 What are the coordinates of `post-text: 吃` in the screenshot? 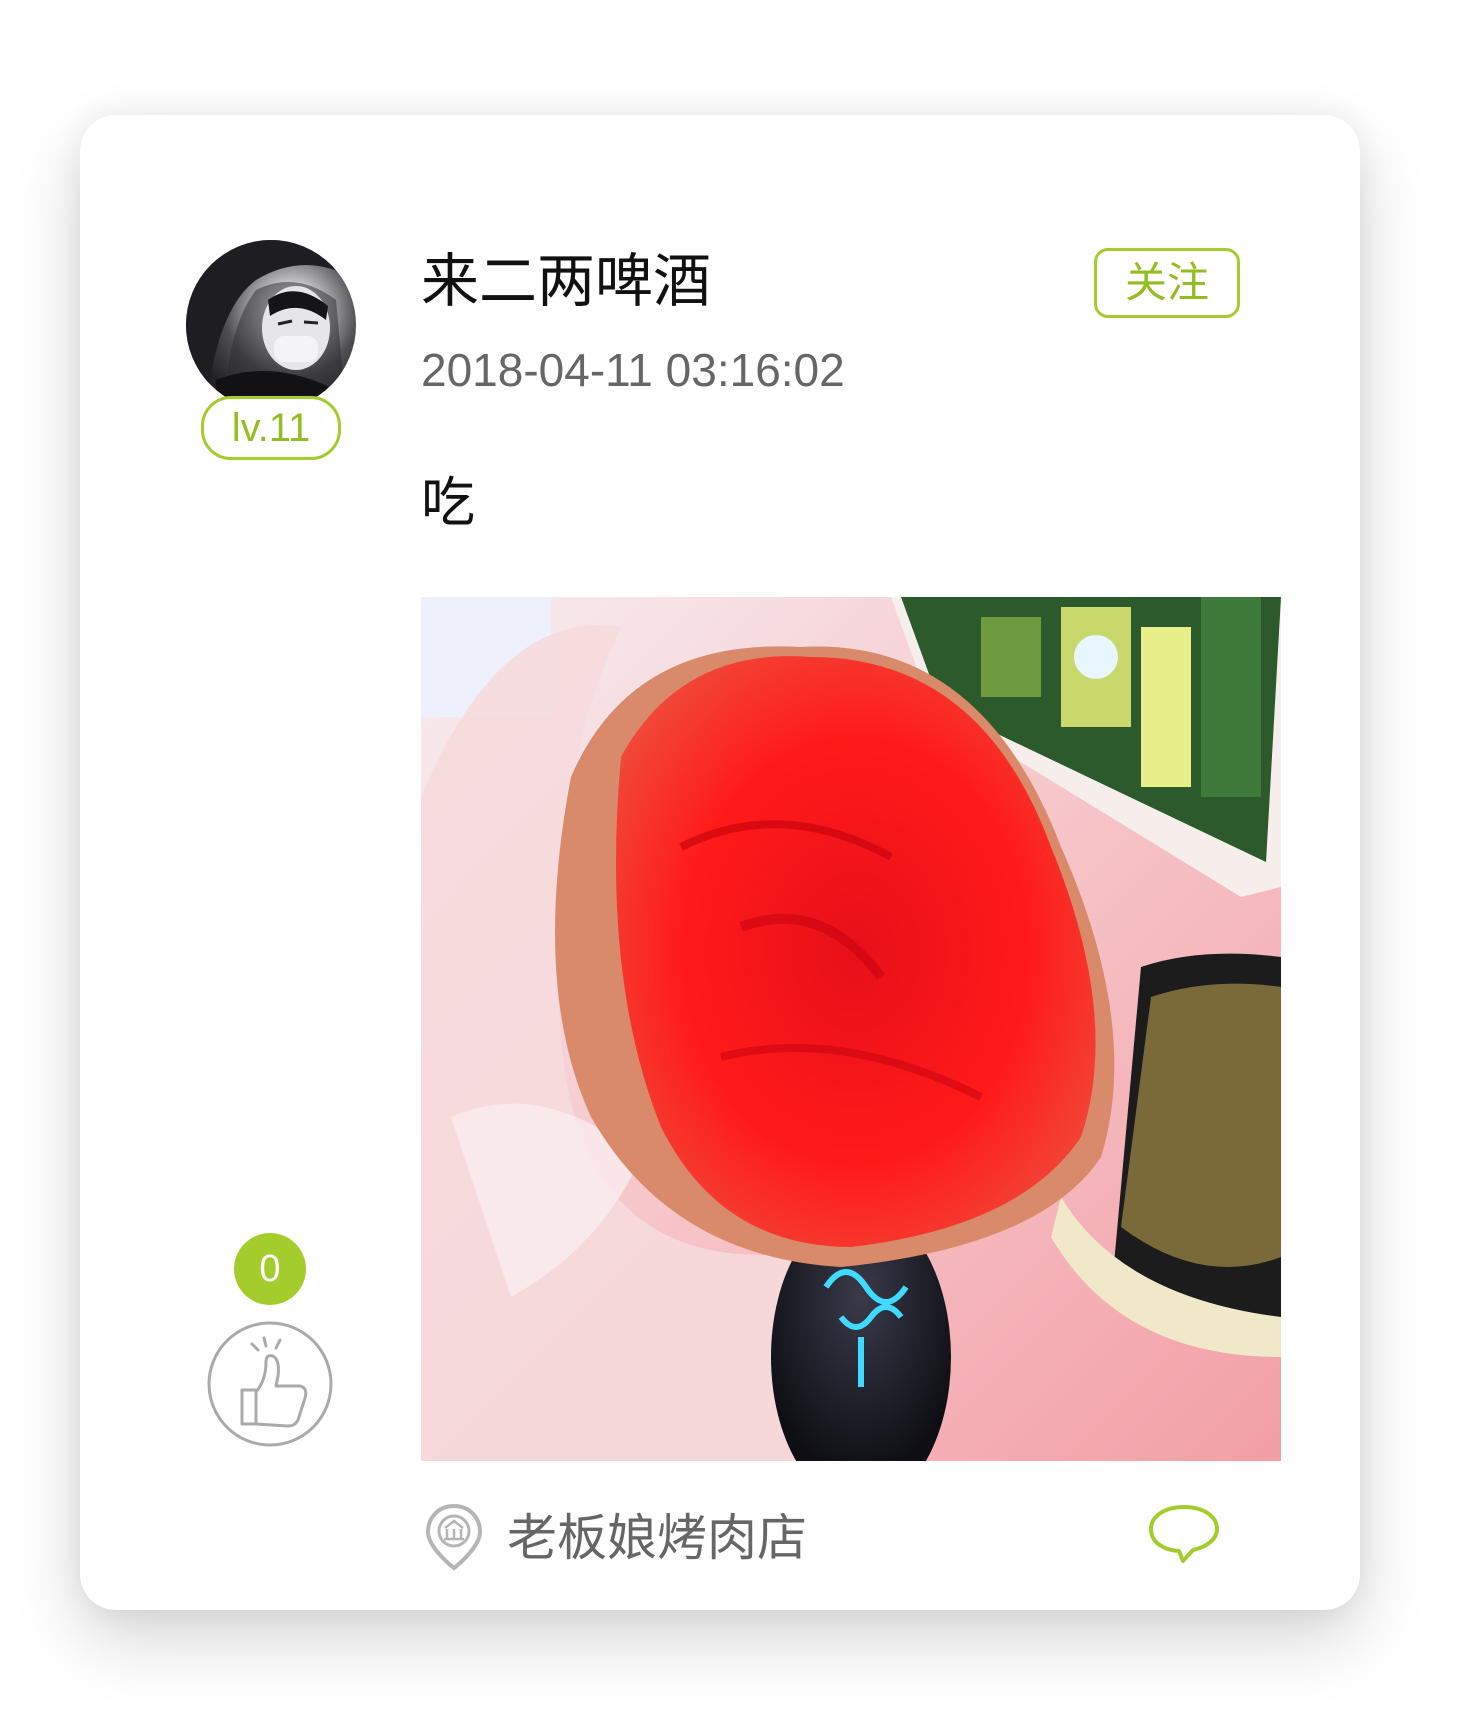 It's located at (448, 502).